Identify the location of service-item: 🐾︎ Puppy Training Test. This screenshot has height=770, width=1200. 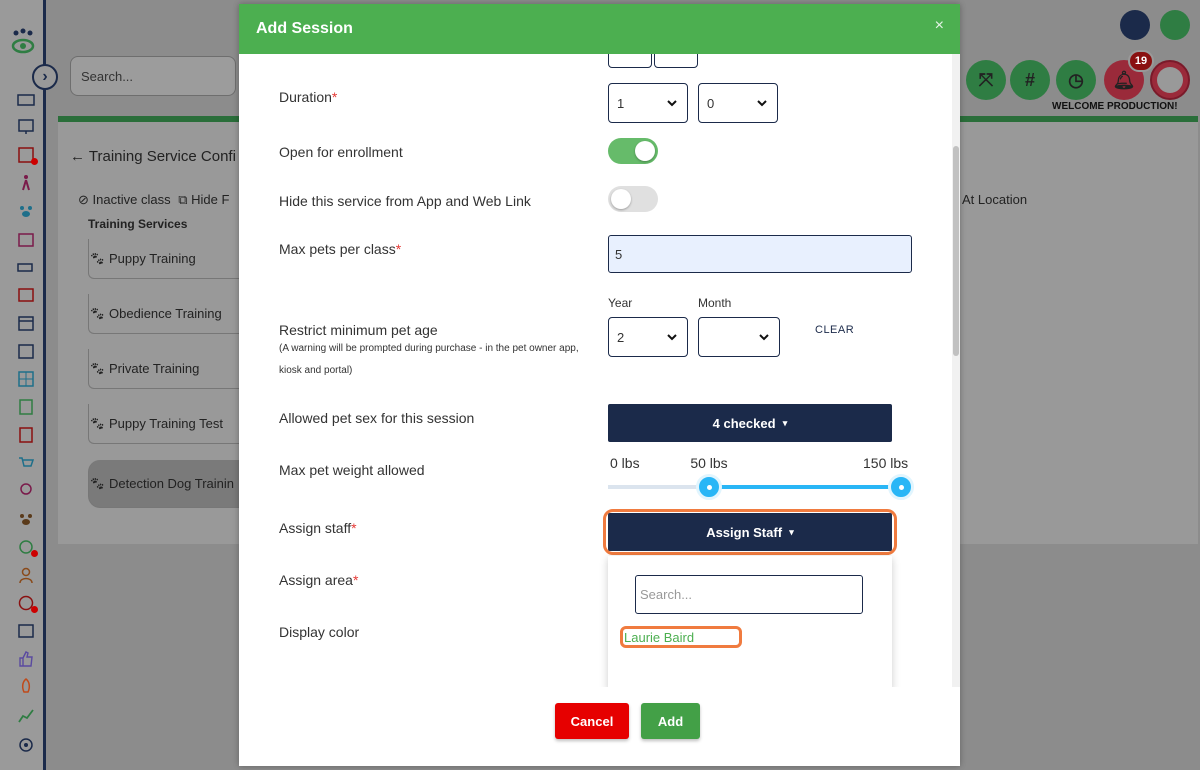
(164, 424).